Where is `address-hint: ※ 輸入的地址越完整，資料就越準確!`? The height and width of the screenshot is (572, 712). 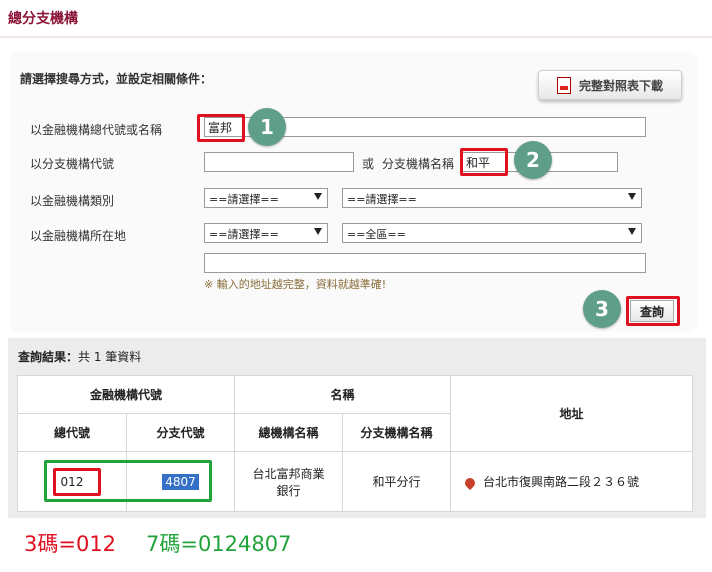 address-hint: ※ 輸入的地址越完整，資料就越準確! is located at coordinates (295, 284).